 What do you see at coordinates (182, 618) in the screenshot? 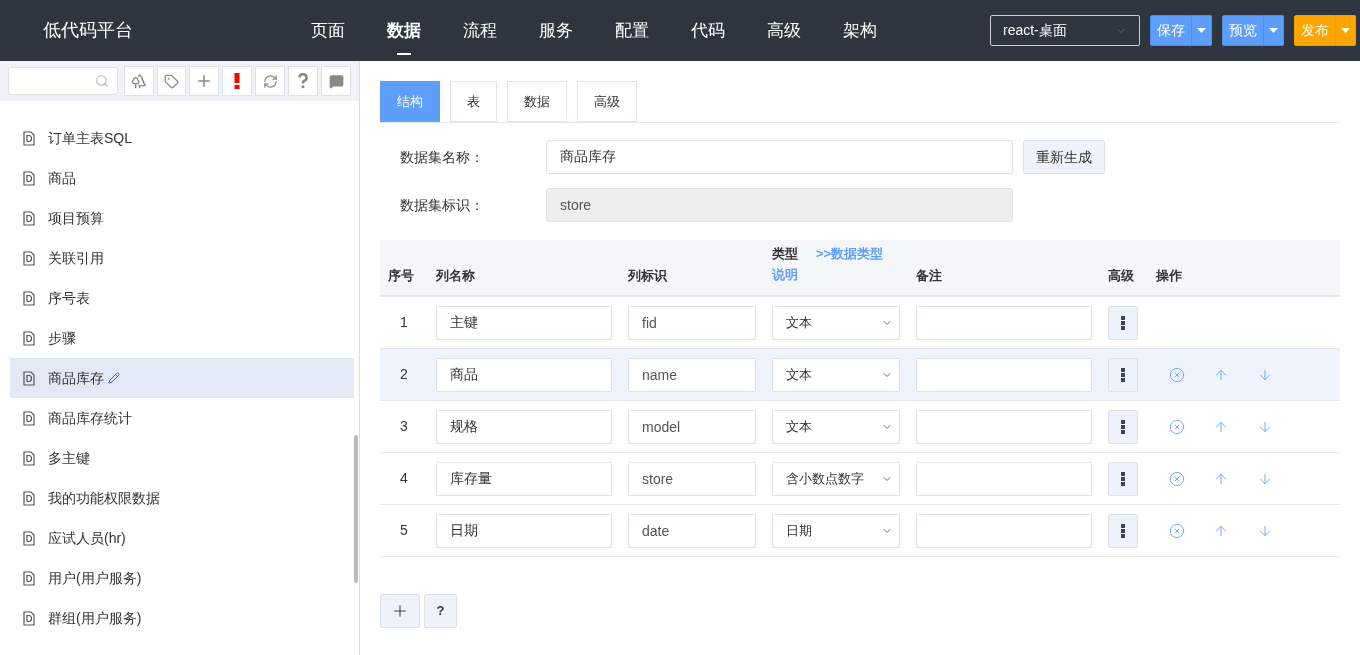
I see `sidebar-item: 群组(用户服务)` at bounding box center [182, 618].